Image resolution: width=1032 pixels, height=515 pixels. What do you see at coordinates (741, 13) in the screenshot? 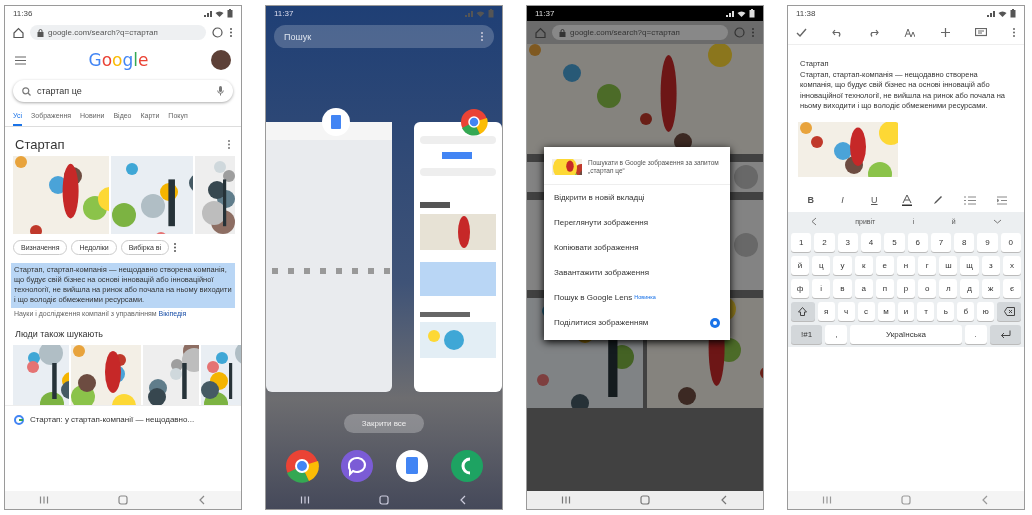
I see `wifi-icon` at bounding box center [741, 13].